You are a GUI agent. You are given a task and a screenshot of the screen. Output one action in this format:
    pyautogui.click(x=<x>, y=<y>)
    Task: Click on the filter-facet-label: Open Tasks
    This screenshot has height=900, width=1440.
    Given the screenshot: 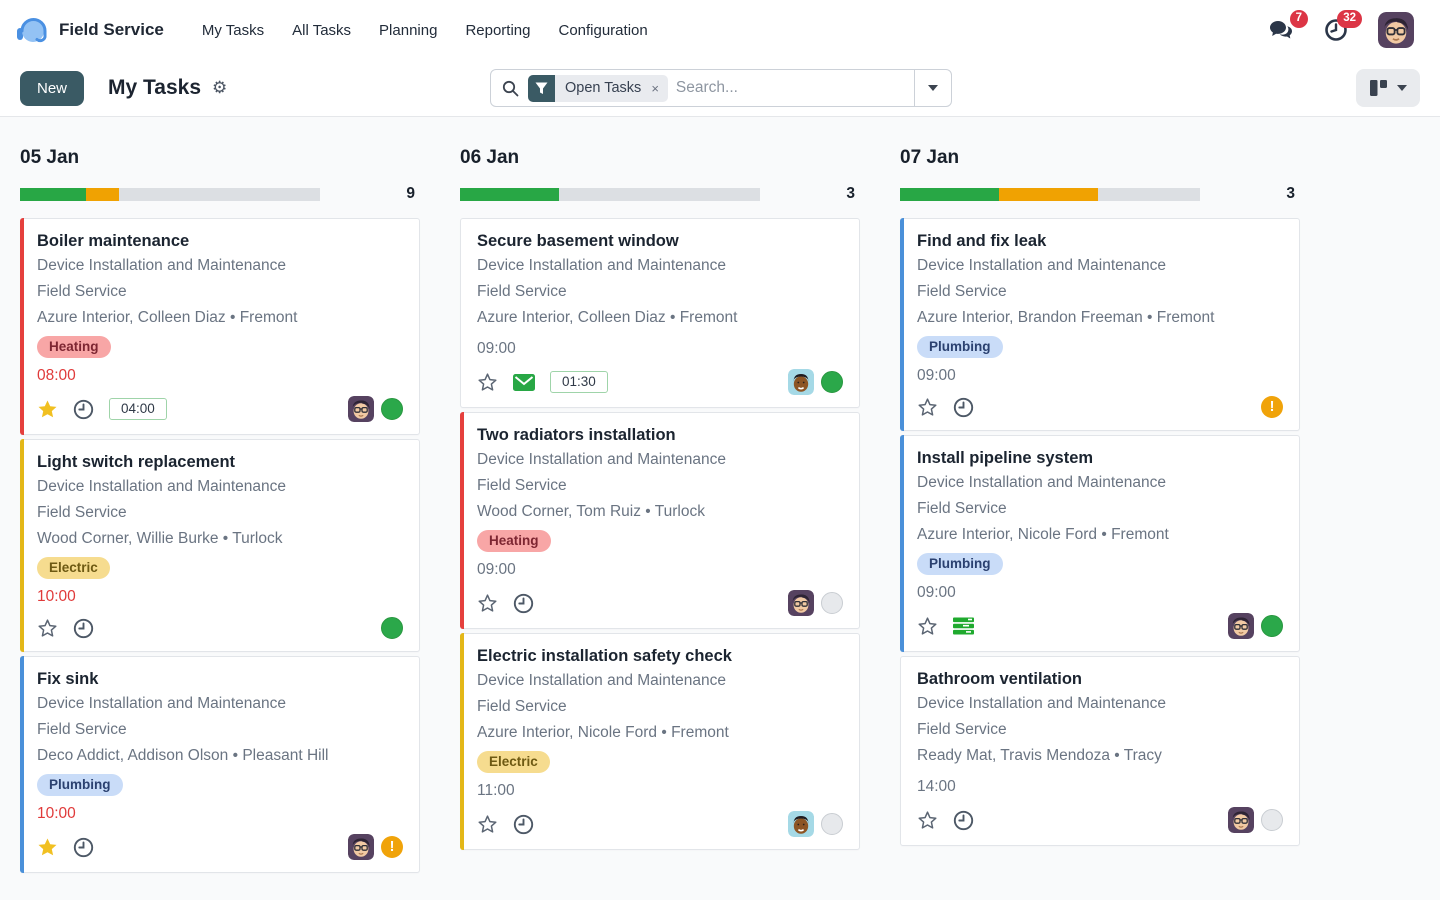 What is the action you would take?
    pyautogui.click(x=603, y=88)
    